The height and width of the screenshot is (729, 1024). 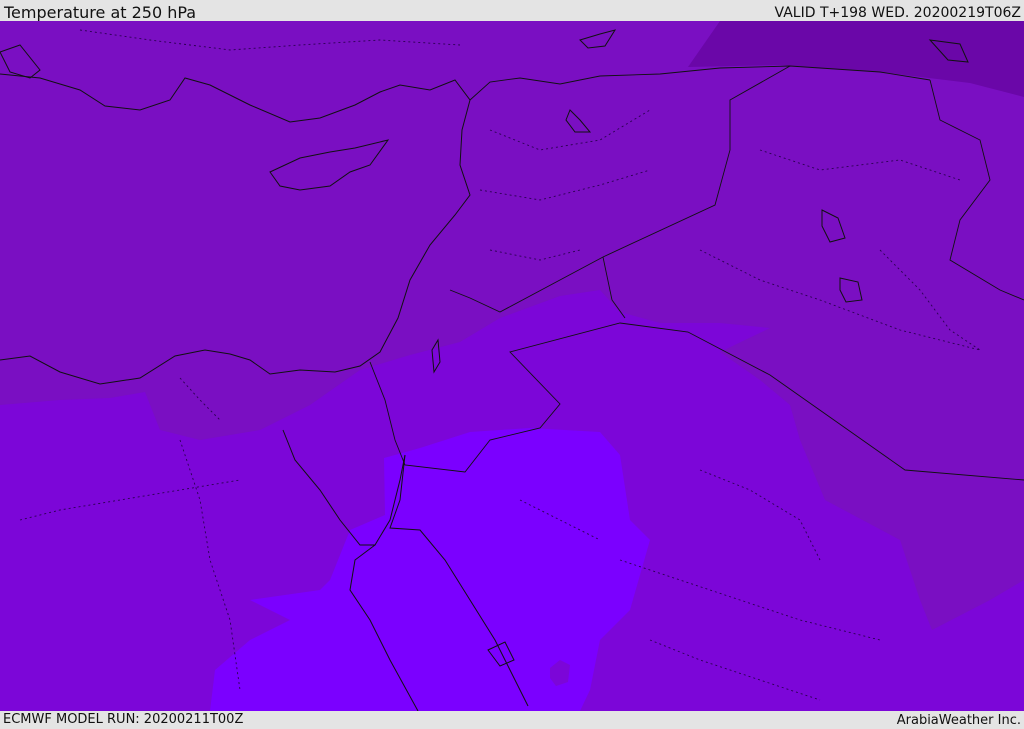 What do you see at coordinates (897, 13) in the screenshot?
I see `valid-time: VALID T+198 WED. 20200219T06Z` at bounding box center [897, 13].